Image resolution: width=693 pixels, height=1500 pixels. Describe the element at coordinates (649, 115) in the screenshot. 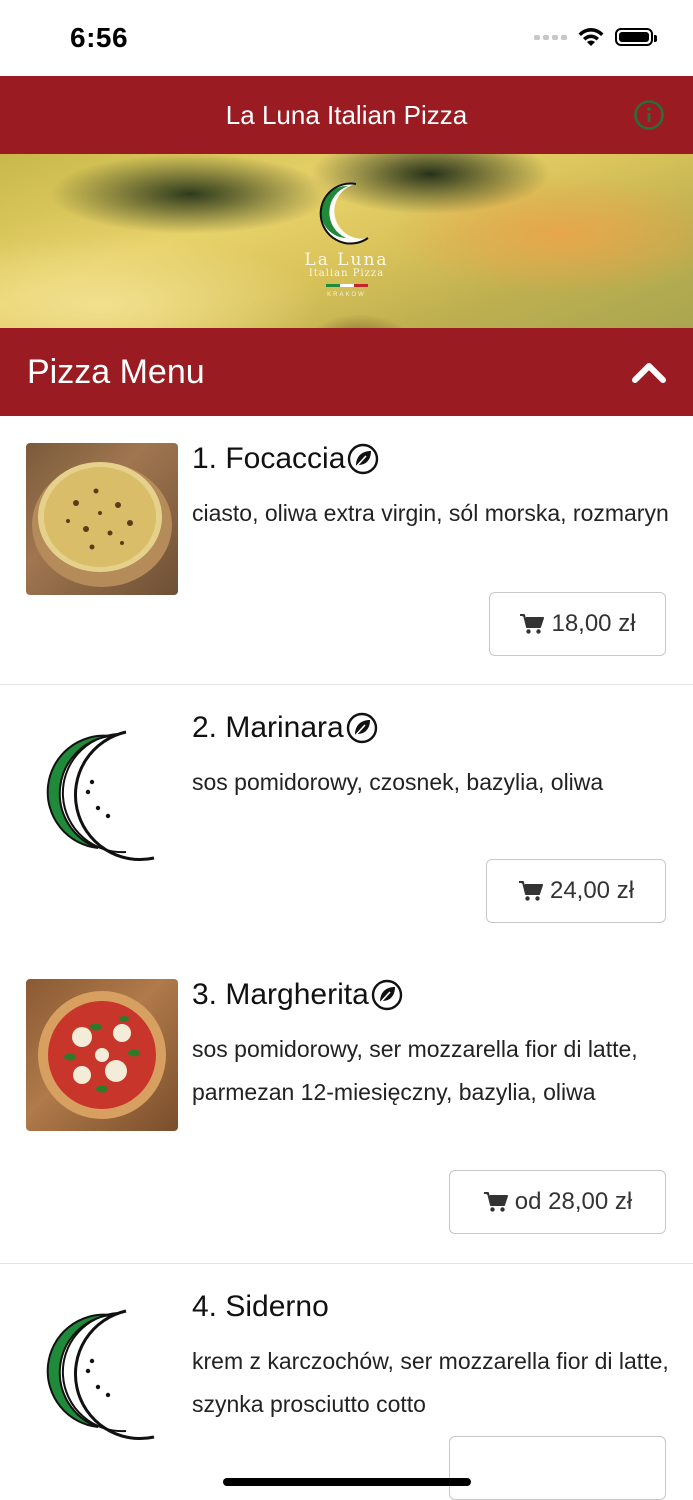

I see `info-icon` at that location.